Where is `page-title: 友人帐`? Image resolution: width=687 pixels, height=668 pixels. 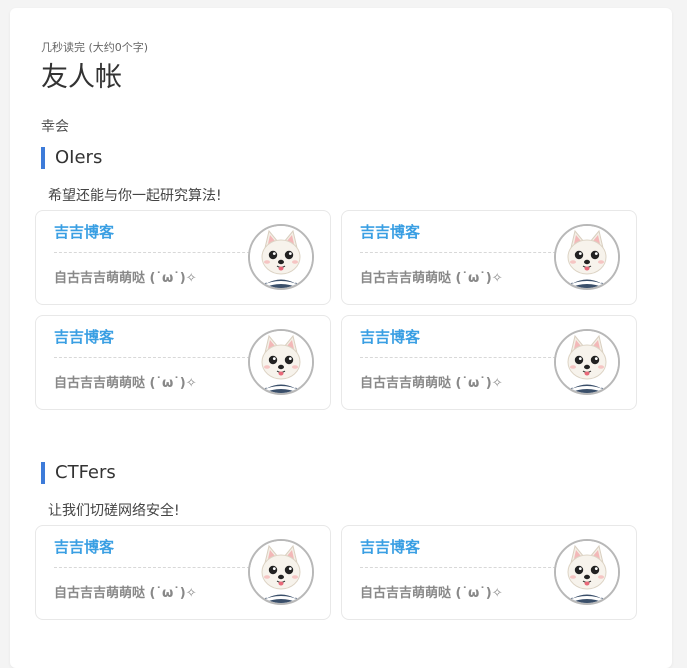 page-title: 友人帐 is located at coordinates (81, 77).